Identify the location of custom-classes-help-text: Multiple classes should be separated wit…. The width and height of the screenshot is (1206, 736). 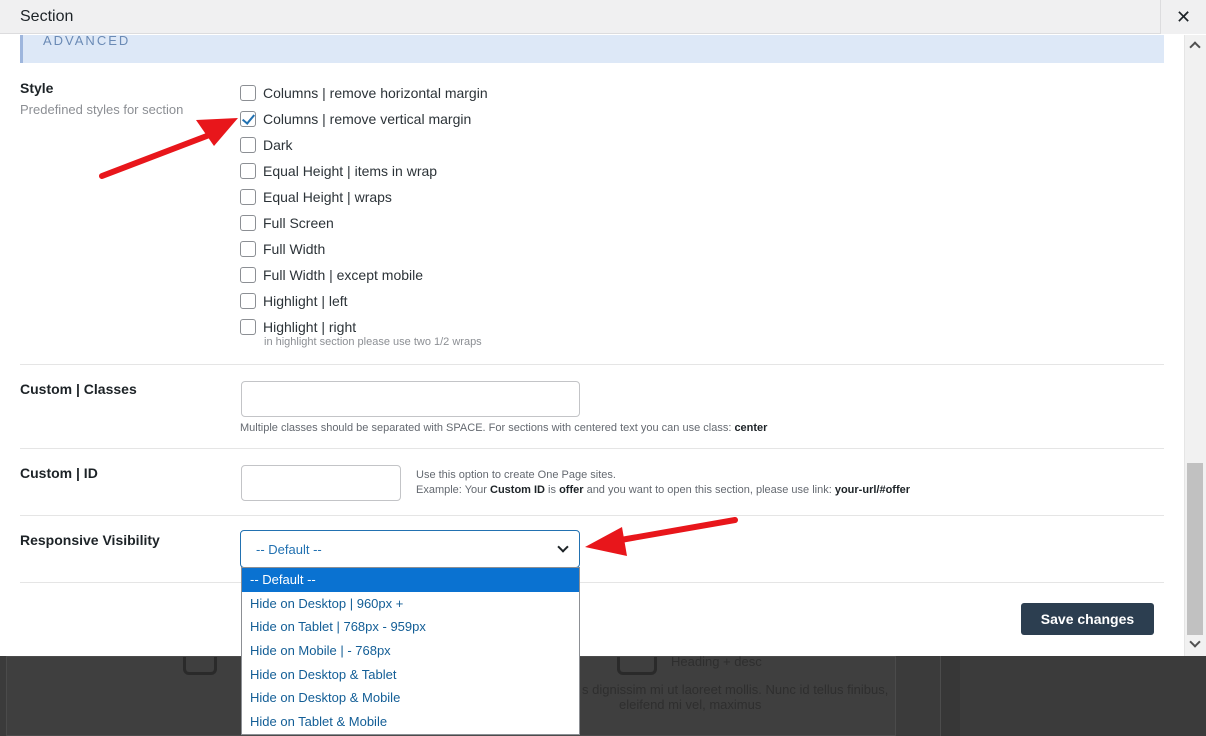
(487, 428).